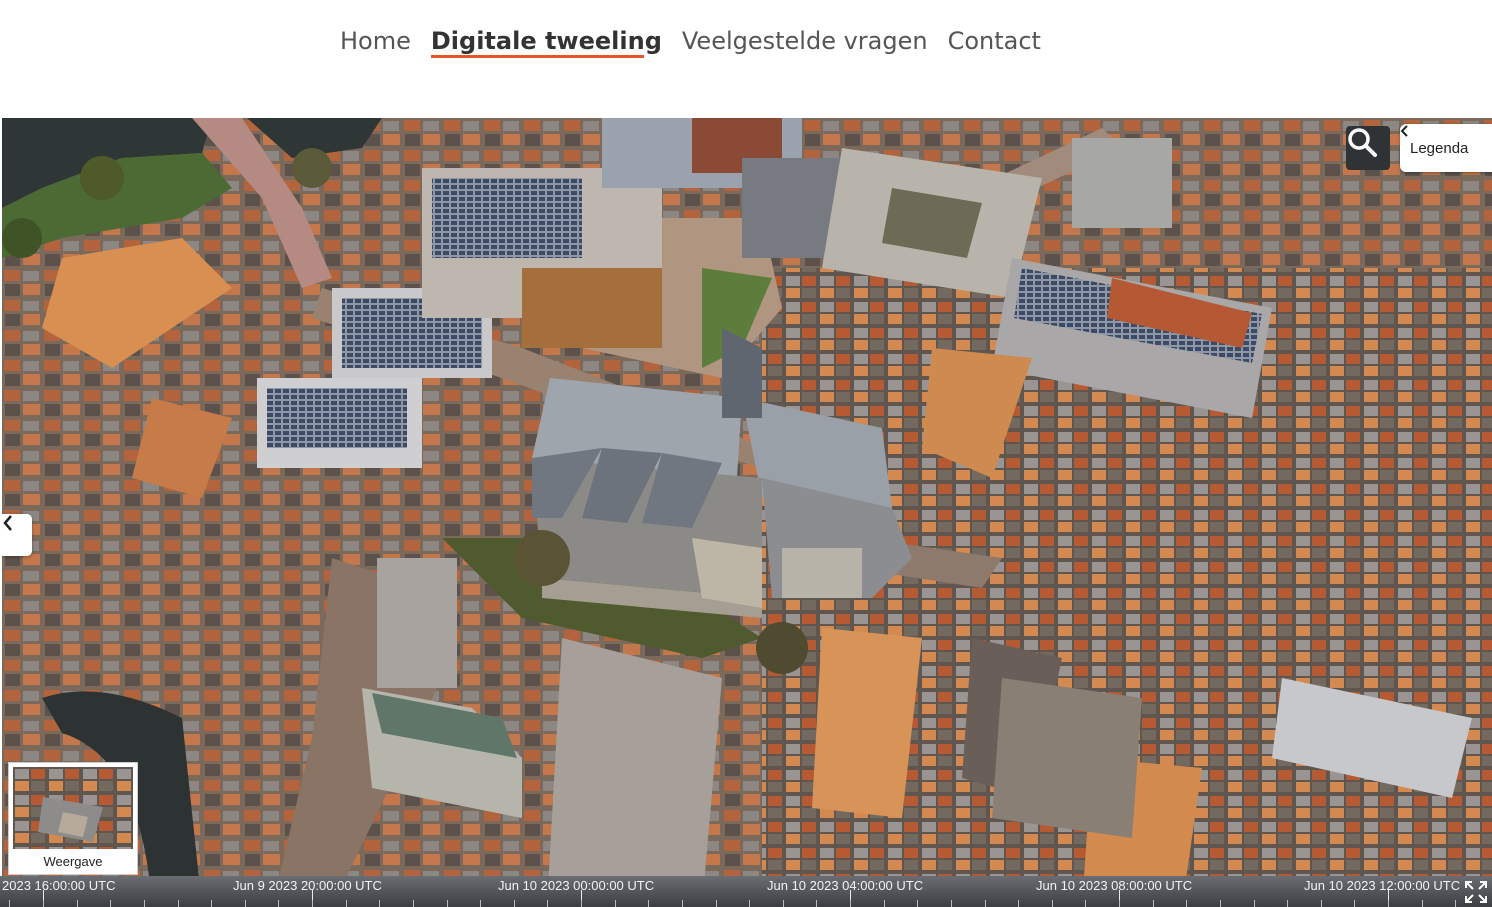 This screenshot has width=1492, height=907. I want to click on fullscreen-button, so click(1476, 891).